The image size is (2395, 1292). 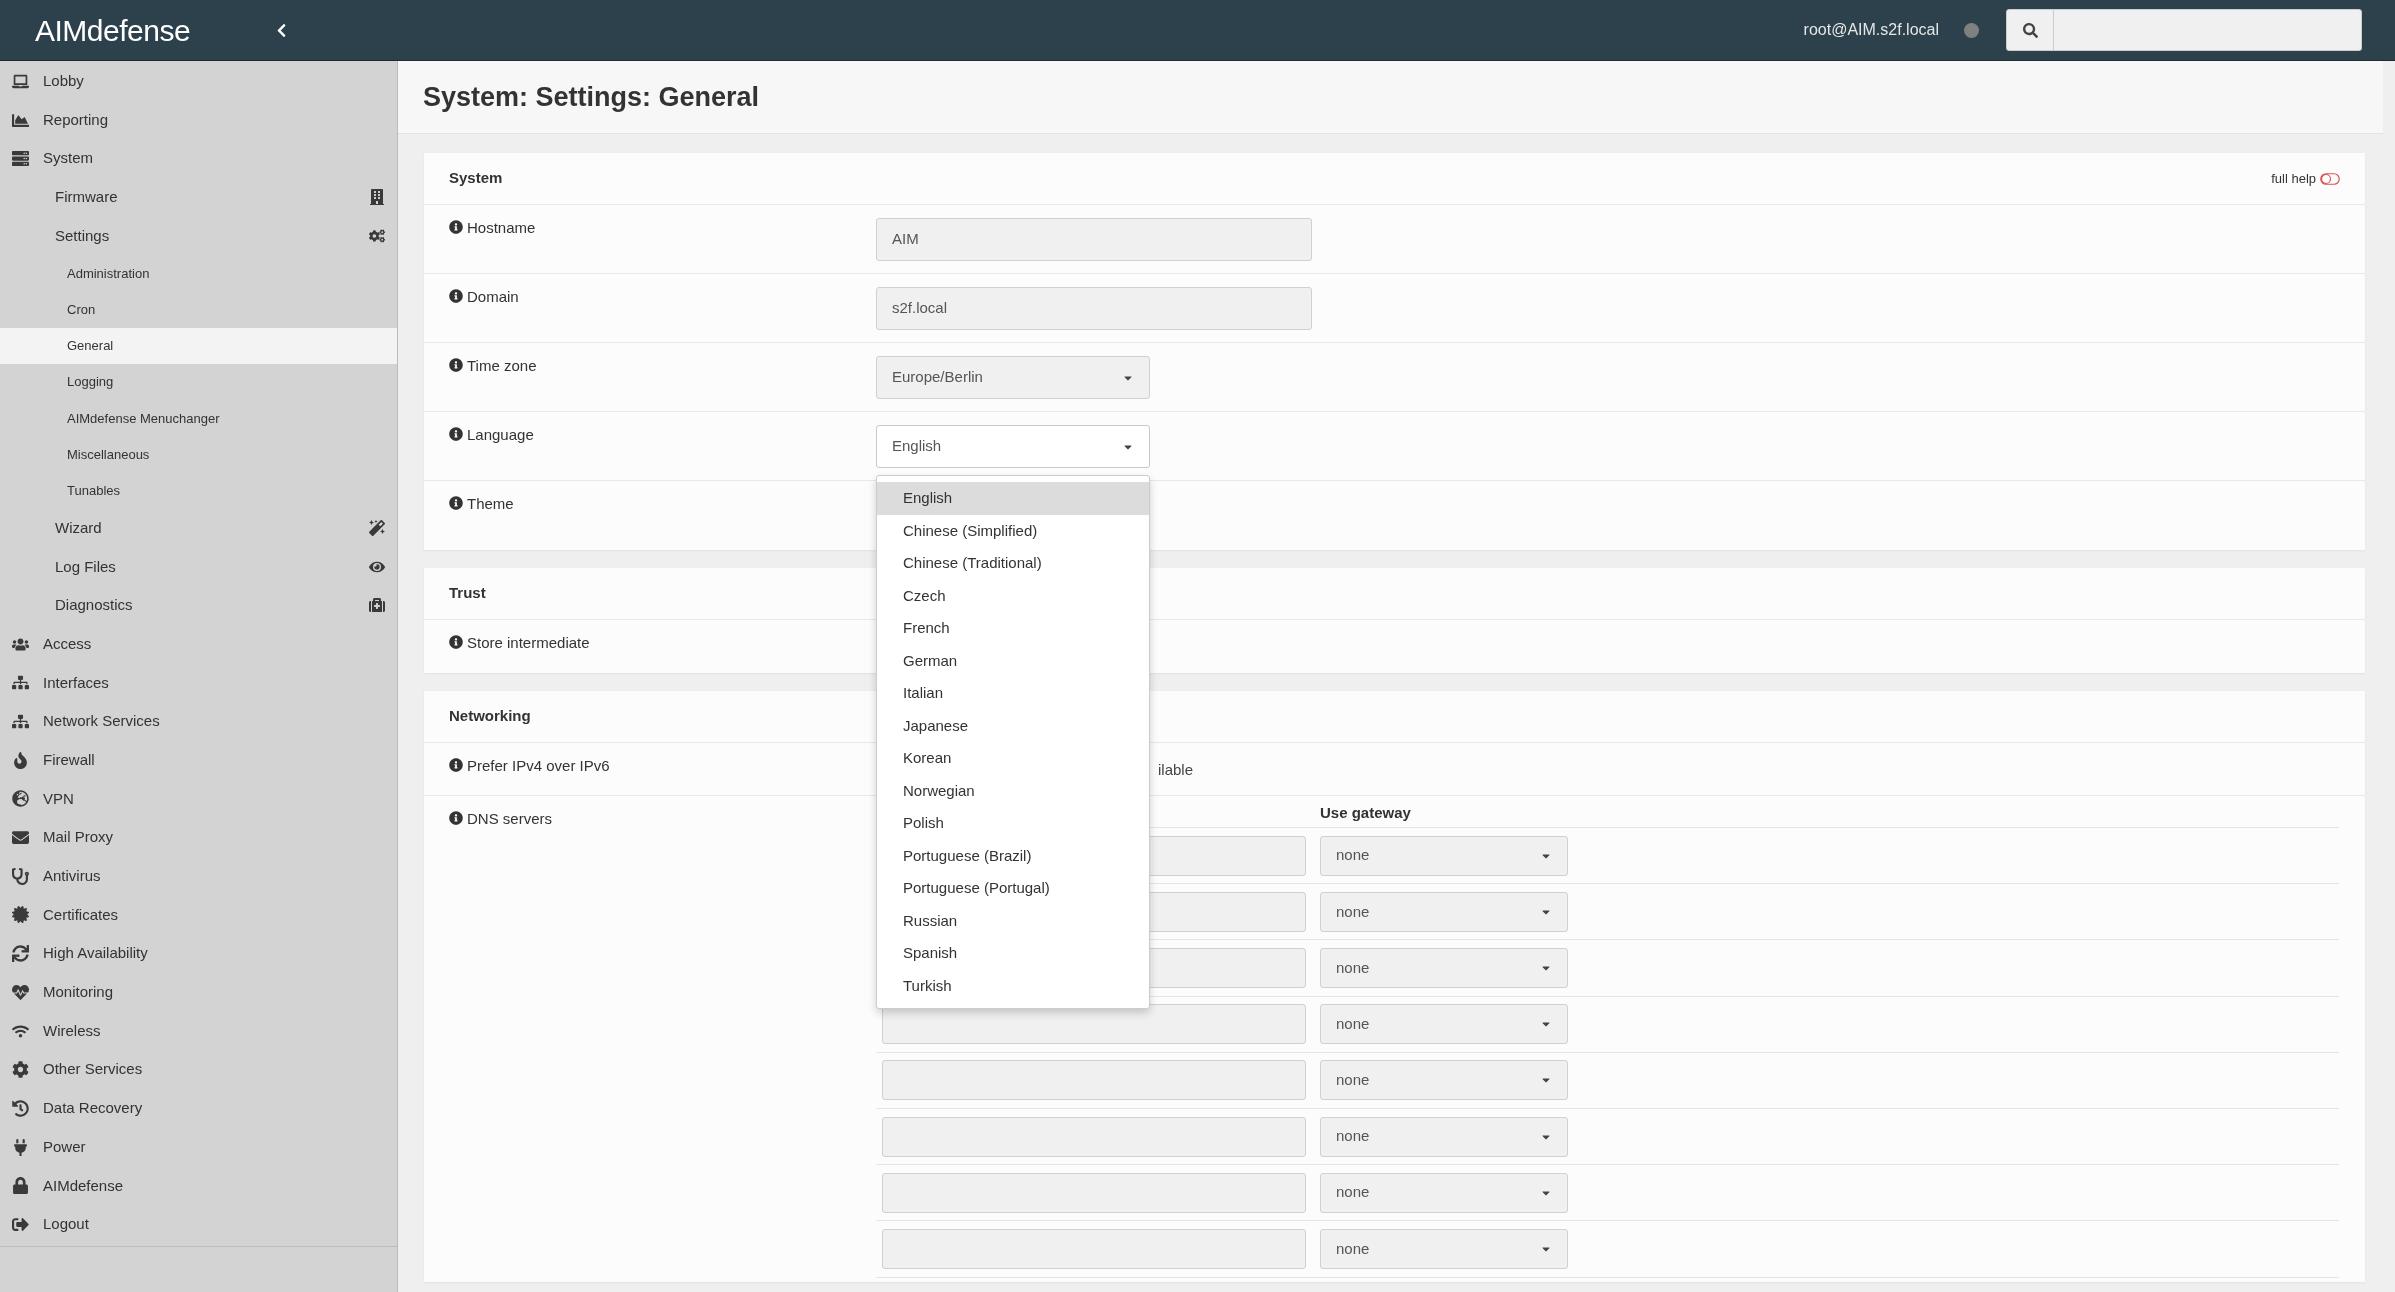 What do you see at coordinates (198, 345) in the screenshot?
I see `sidebar-item: General` at bounding box center [198, 345].